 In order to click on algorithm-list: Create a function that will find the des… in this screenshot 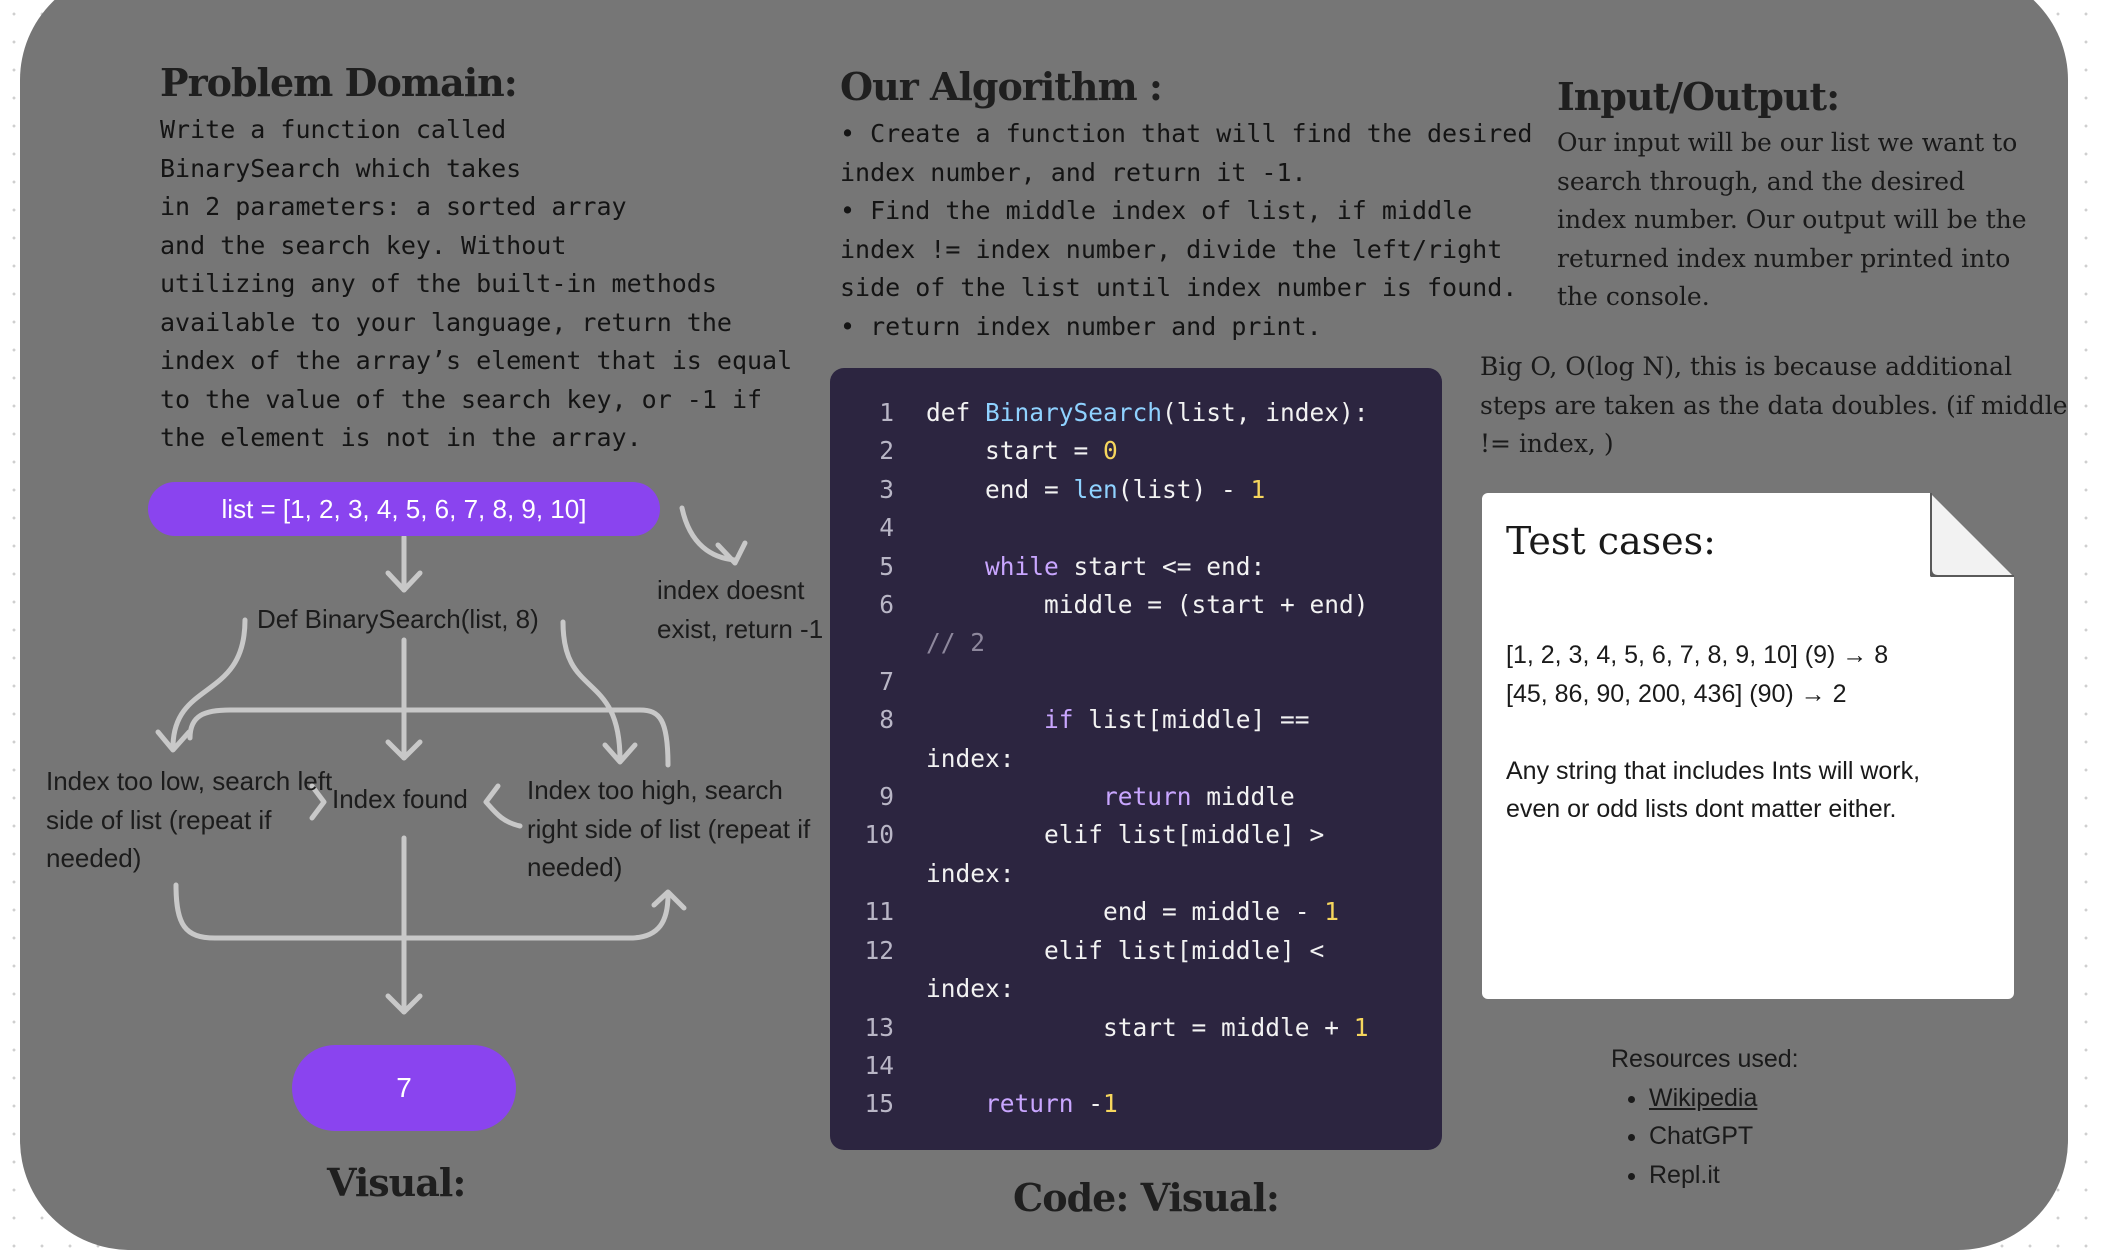, I will do `click(1190, 230)`.